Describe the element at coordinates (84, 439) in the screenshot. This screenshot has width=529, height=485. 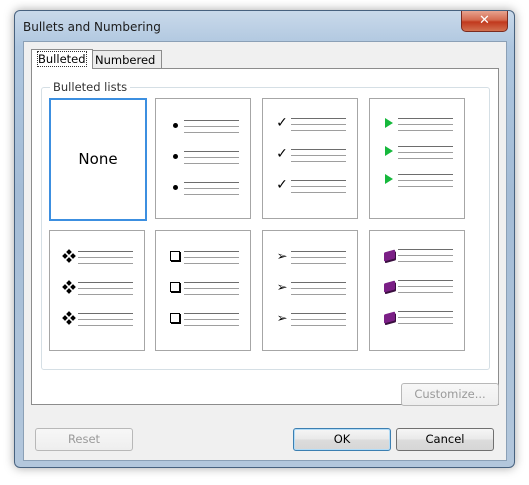
I see `reset-button: Reset` at that location.